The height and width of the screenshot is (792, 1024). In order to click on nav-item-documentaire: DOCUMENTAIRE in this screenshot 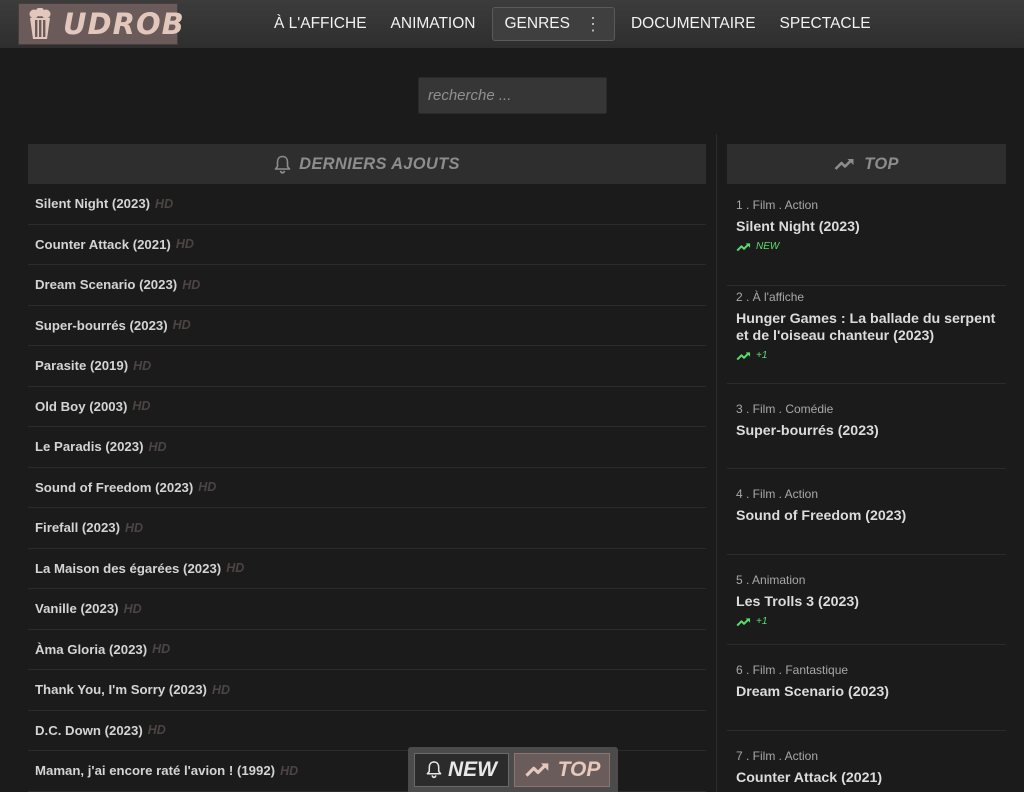, I will do `click(693, 24)`.